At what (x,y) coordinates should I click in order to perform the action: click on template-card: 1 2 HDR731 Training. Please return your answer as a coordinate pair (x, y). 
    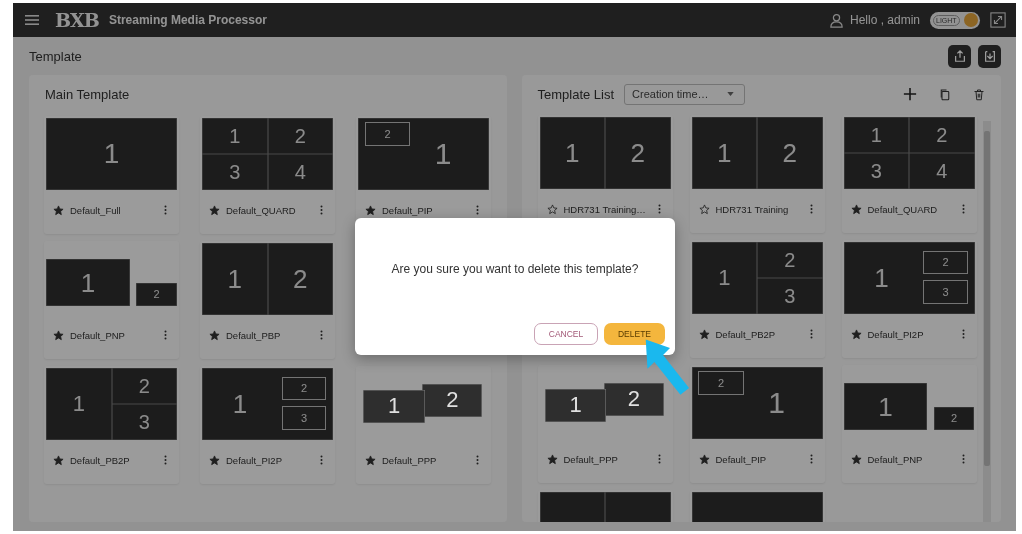
    Looking at the image, I should click on (757, 174).